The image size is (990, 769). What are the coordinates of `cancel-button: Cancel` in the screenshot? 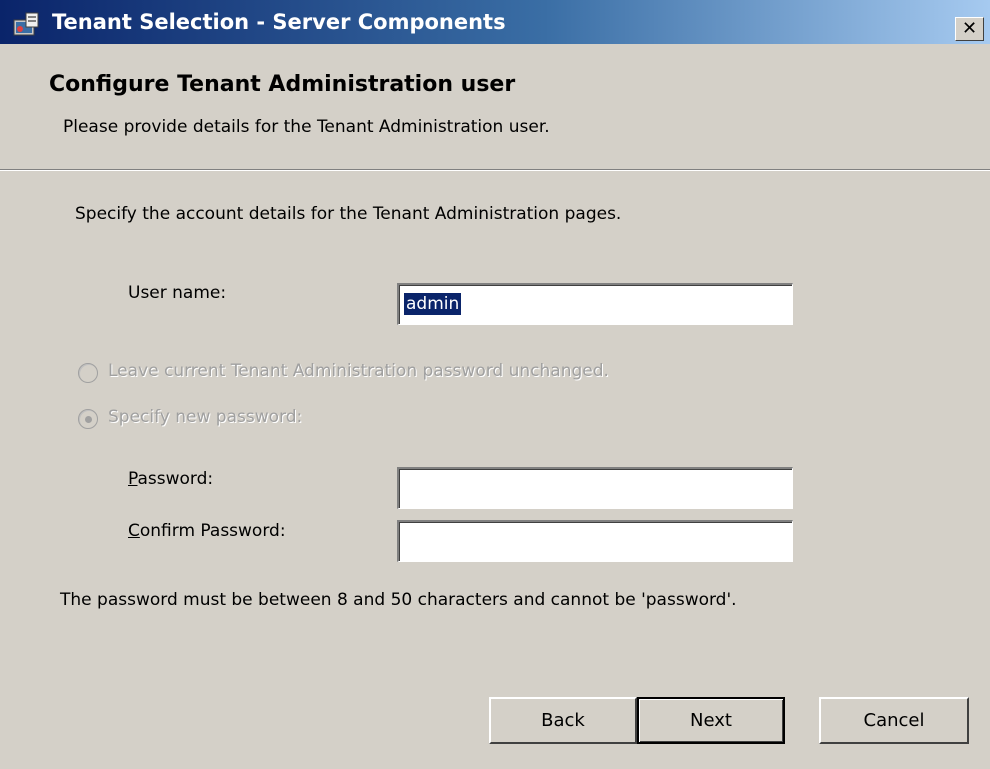 It's located at (894, 720).